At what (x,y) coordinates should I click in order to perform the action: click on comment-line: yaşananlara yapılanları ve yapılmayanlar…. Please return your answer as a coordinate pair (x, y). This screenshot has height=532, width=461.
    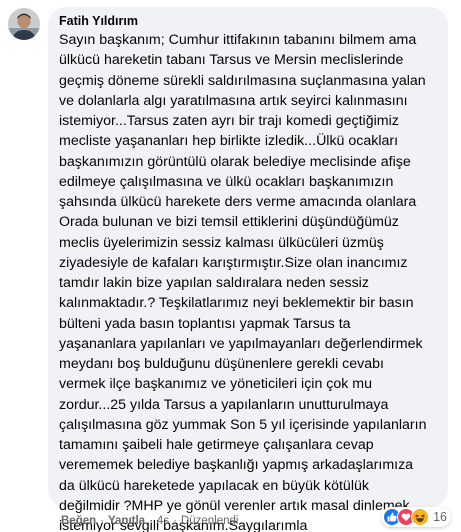
    Looking at the image, I should click on (241, 343).